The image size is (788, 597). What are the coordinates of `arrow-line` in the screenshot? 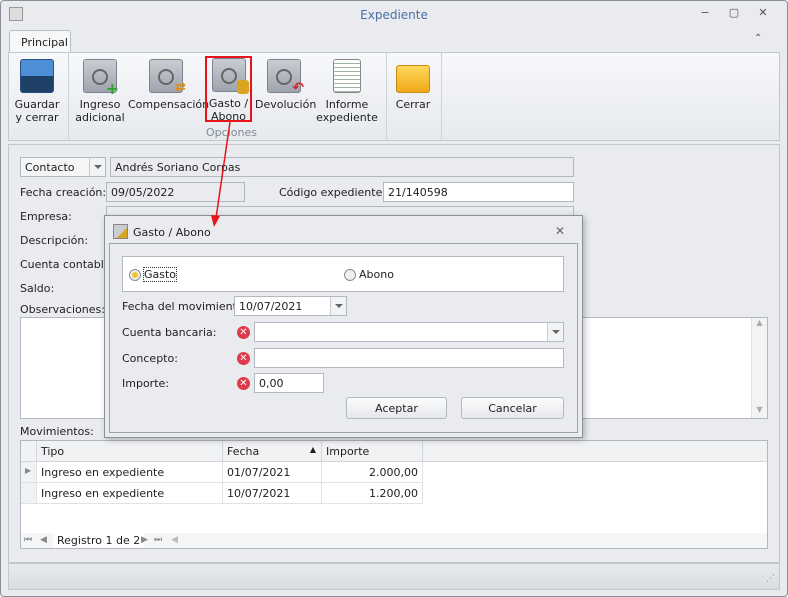 It's located at (223, 170).